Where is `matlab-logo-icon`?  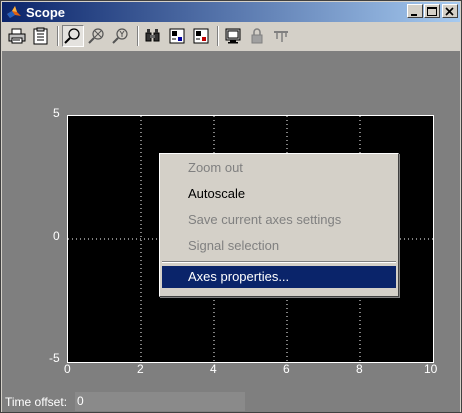 matlab-logo-icon is located at coordinates (14, 12).